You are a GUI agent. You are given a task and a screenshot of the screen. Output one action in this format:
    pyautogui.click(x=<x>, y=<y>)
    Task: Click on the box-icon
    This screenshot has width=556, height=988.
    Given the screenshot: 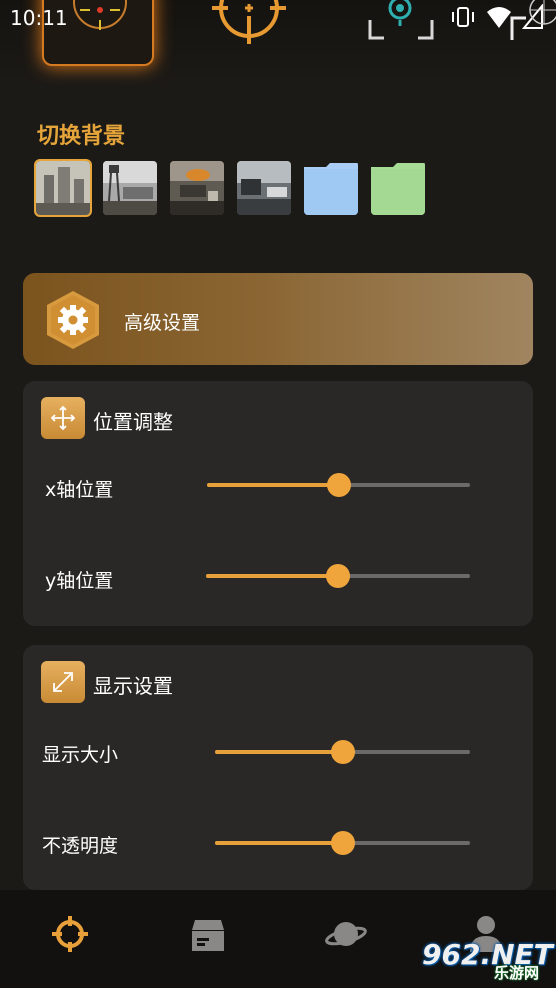 What is the action you would take?
    pyautogui.click(x=208, y=935)
    